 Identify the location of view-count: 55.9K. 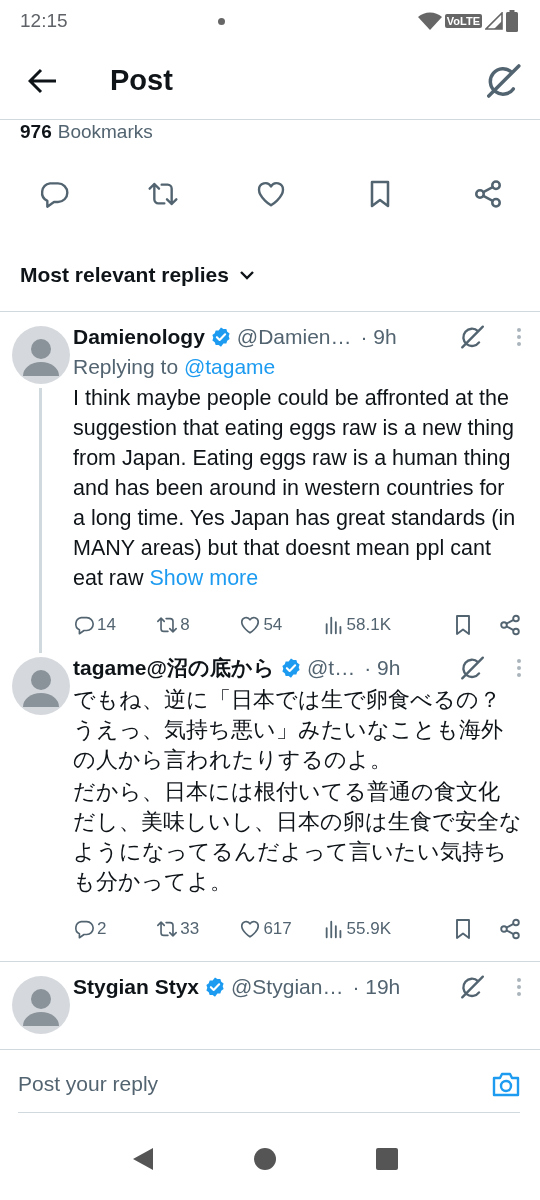
(368, 929).